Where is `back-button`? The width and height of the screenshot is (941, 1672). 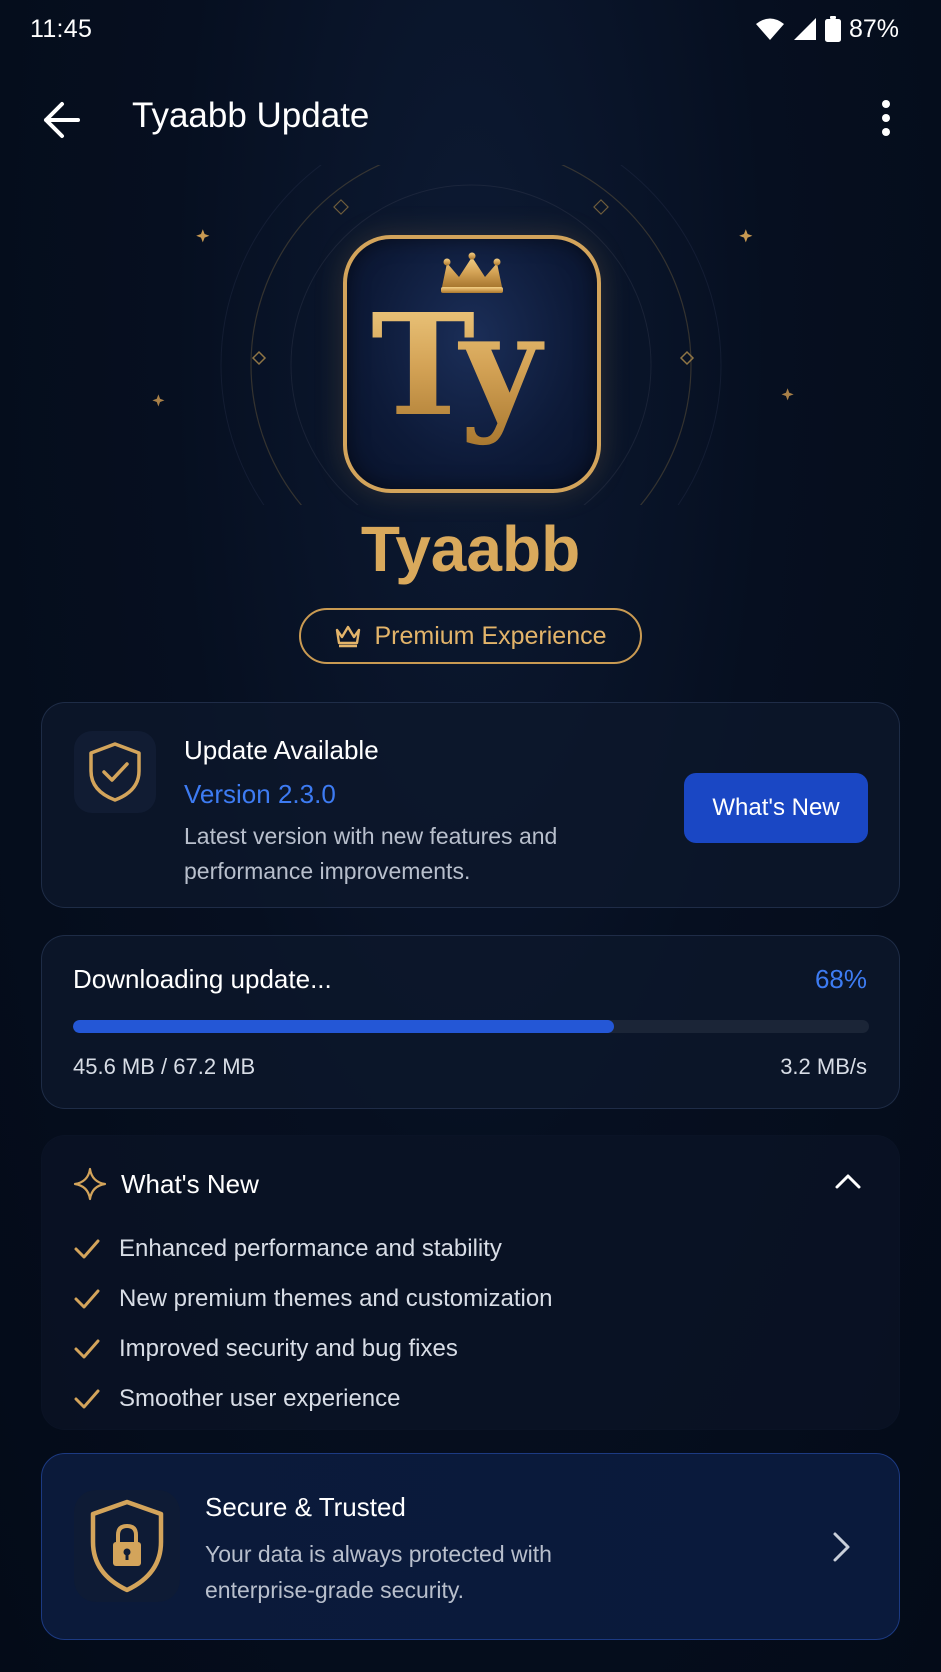 back-button is located at coordinates (62, 120).